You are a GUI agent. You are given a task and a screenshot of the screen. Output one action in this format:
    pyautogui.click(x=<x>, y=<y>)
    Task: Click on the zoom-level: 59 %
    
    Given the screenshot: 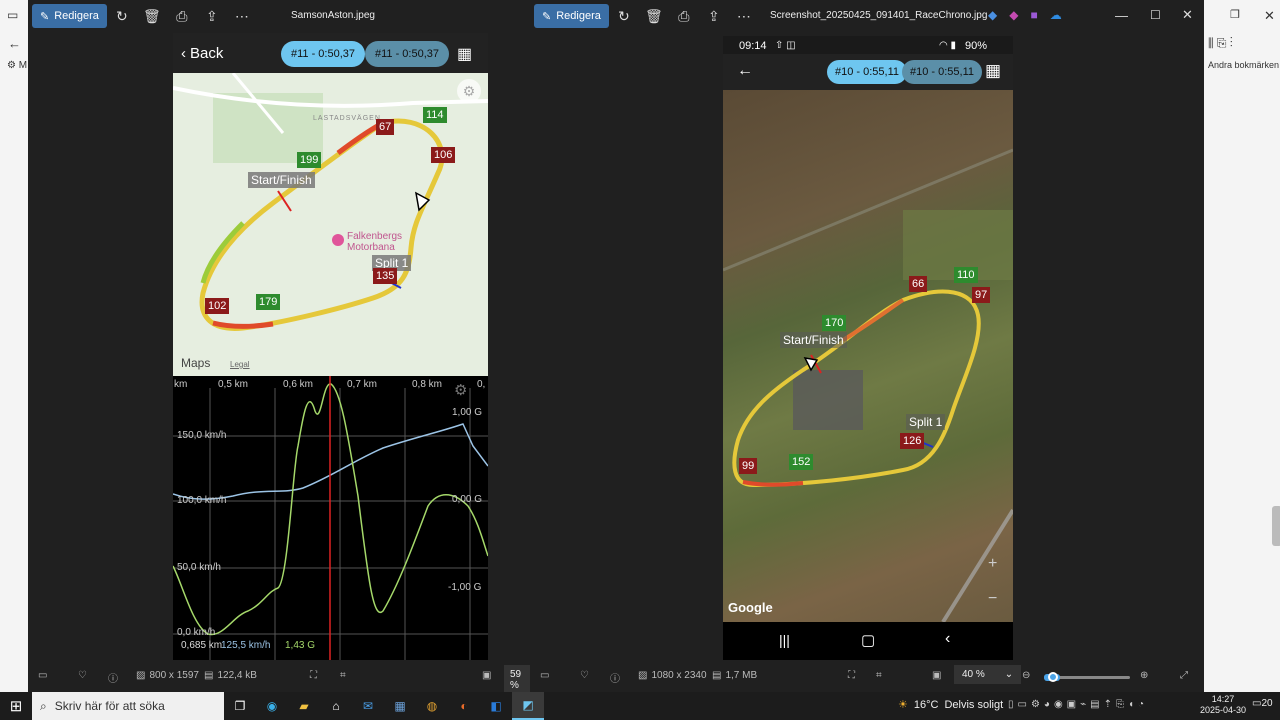 What is the action you would take?
    pyautogui.click(x=517, y=680)
    